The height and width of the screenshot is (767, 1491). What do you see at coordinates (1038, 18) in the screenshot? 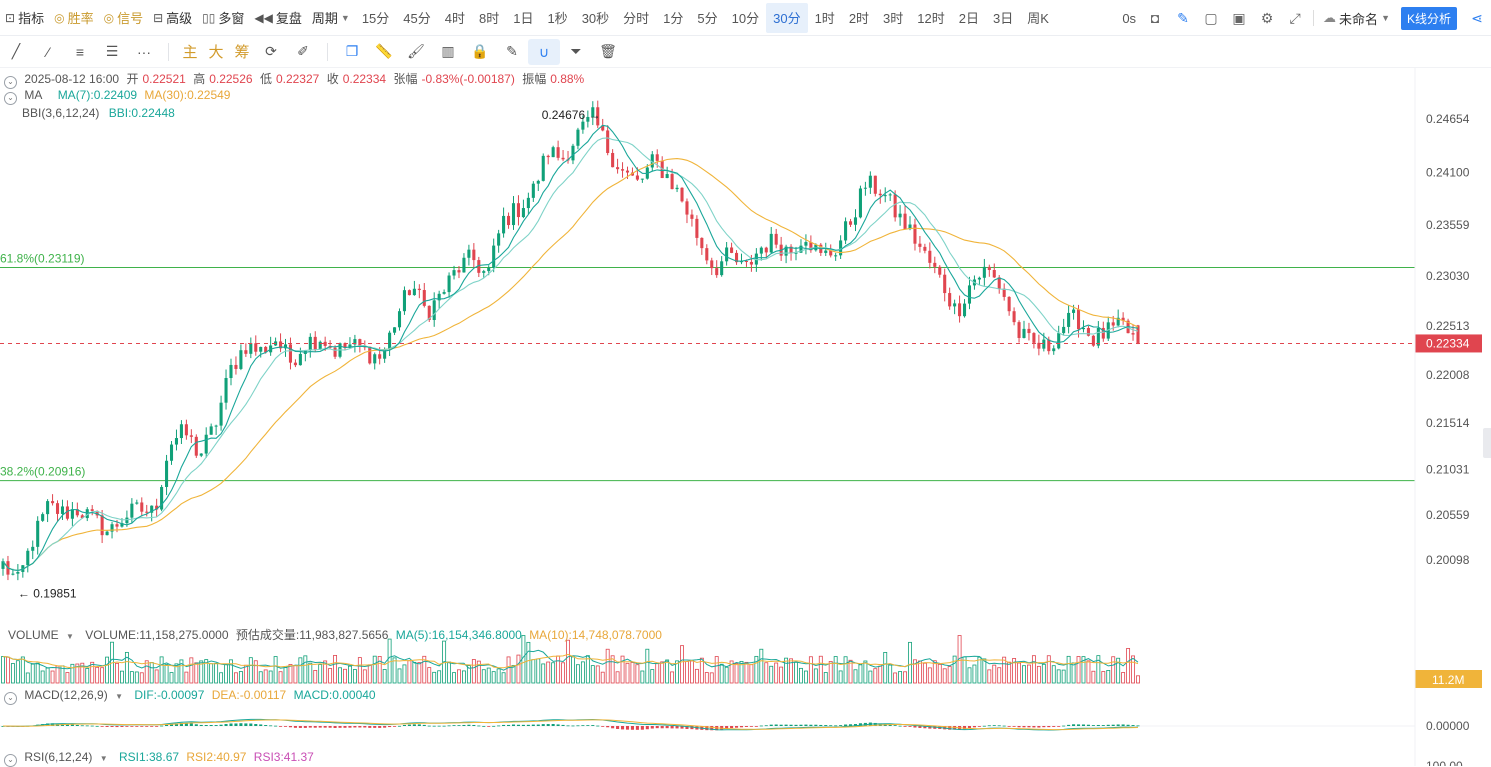
I see `period-tab: 周K` at bounding box center [1038, 18].